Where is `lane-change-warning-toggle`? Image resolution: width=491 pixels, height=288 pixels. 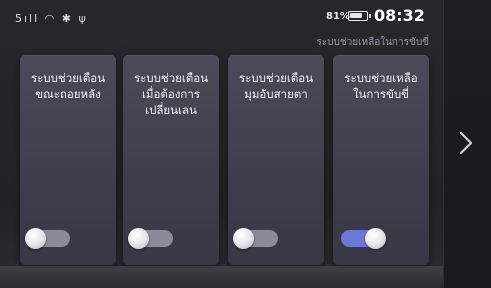 lane-change-warning-toggle is located at coordinates (150, 238).